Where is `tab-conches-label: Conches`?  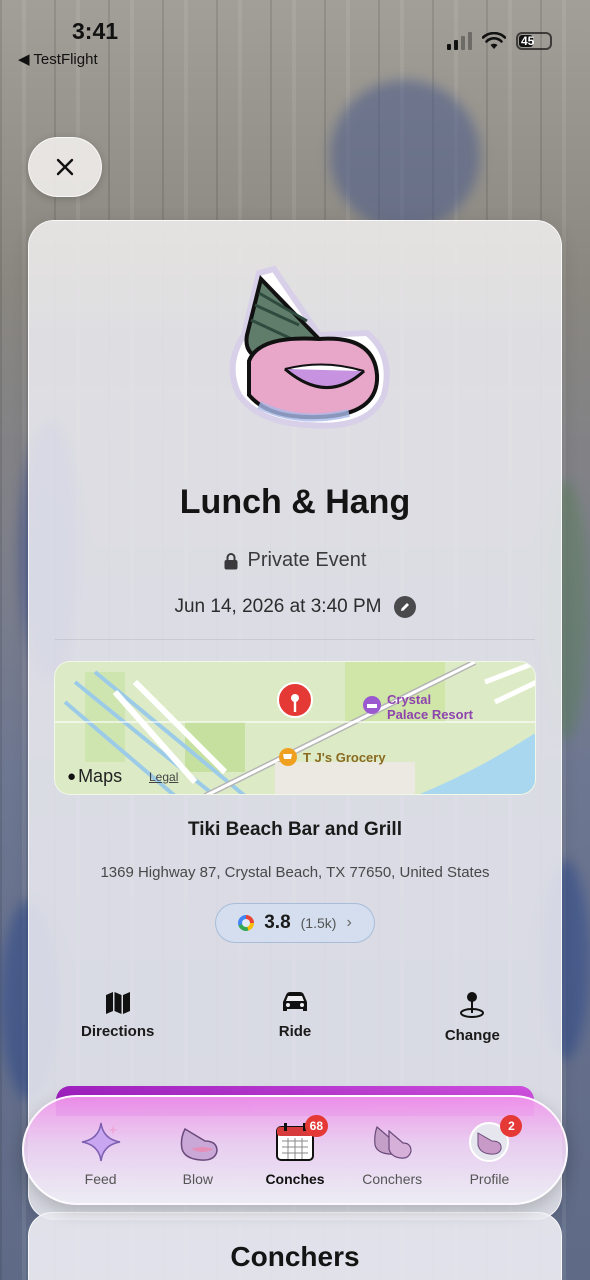 tab-conches-label: Conches is located at coordinates (295, 1179).